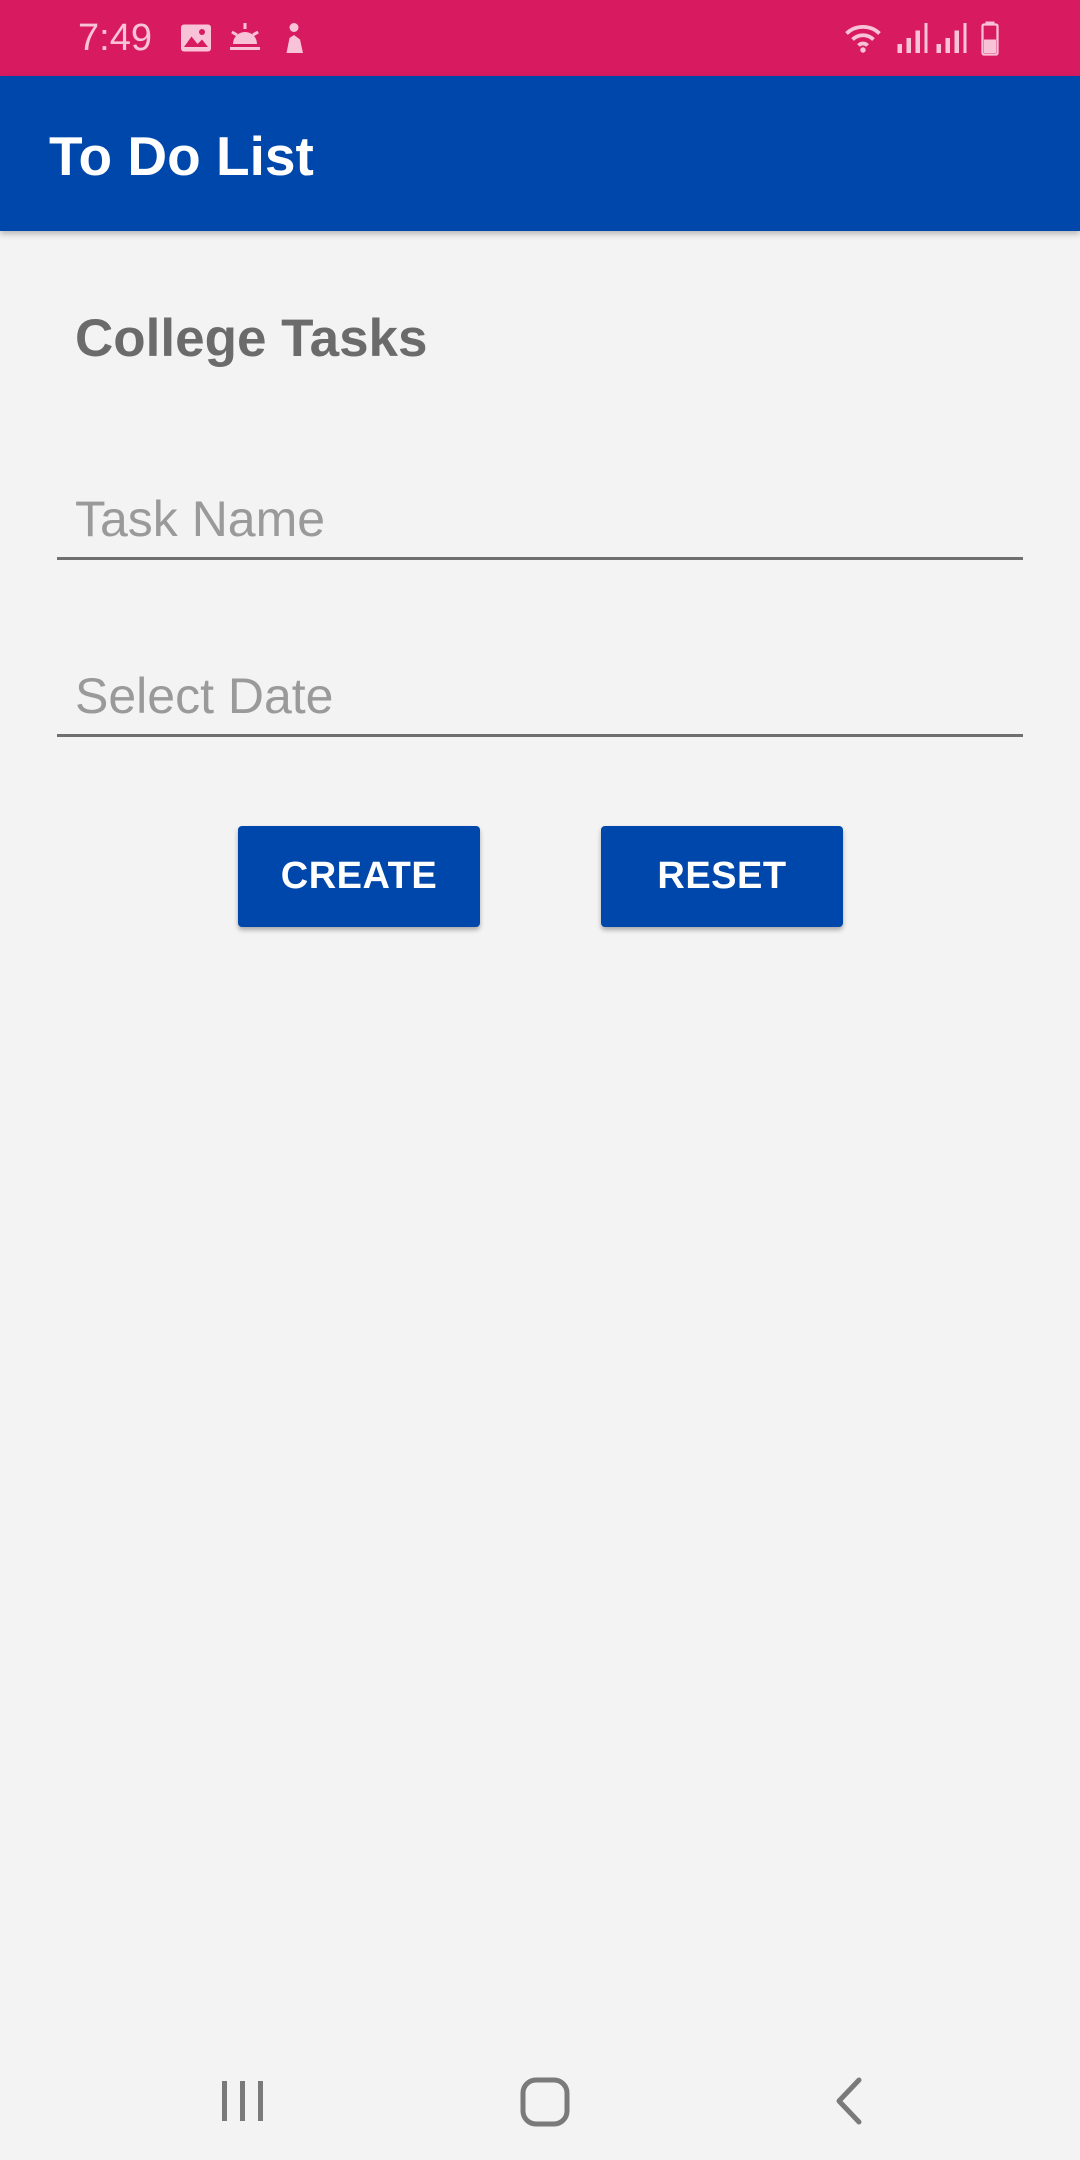 This screenshot has height=2160, width=1080. I want to click on status-bar: 7:49, so click(540, 38).